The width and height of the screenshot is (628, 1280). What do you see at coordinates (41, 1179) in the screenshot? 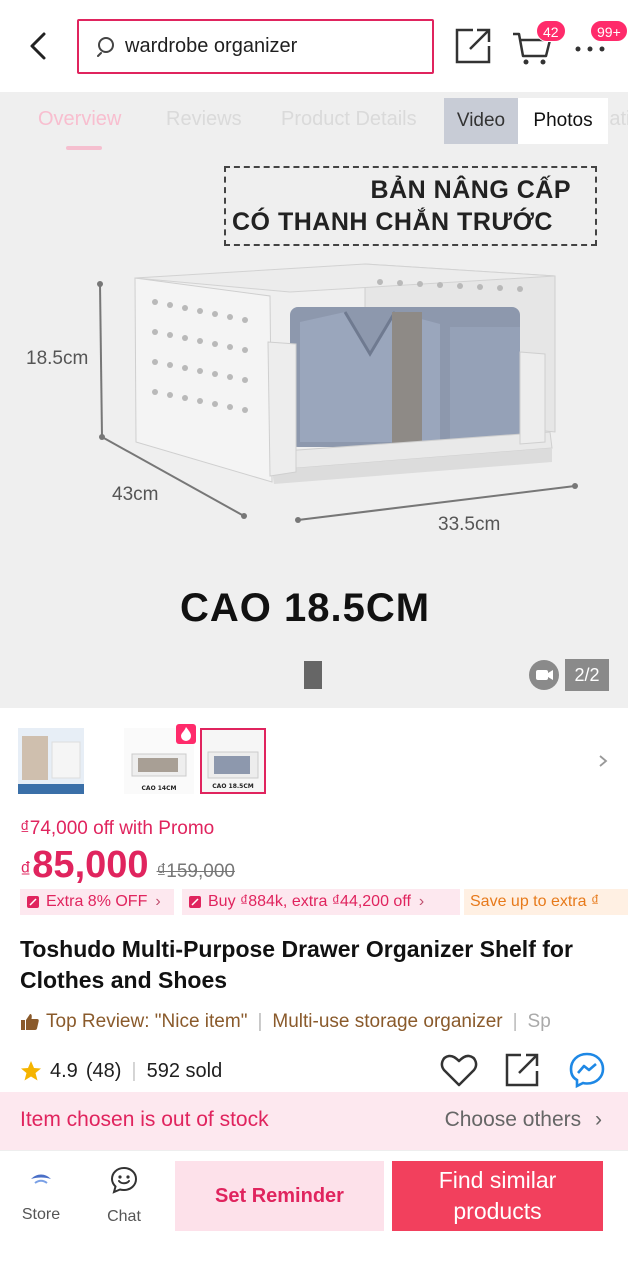
I see `store-logo-icon` at bounding box center [41, 1179].